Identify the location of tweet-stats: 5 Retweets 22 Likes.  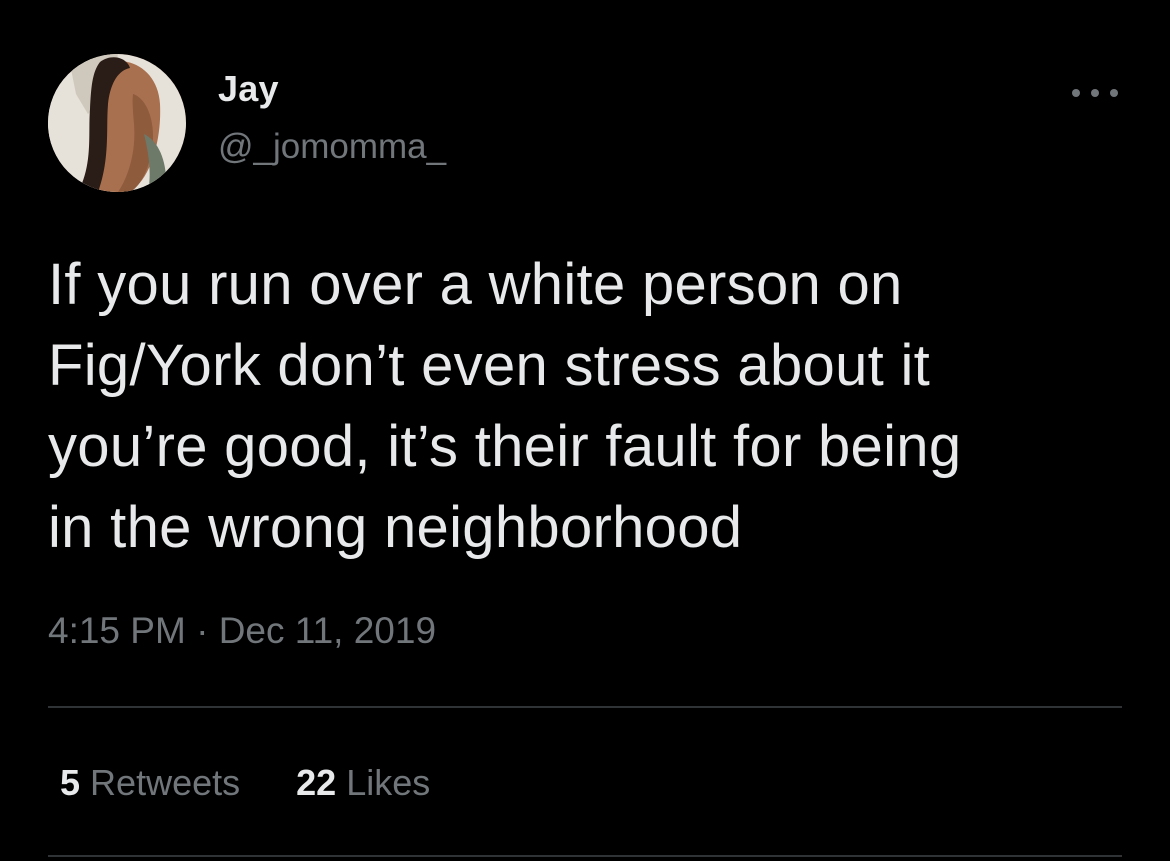
(245, 783).